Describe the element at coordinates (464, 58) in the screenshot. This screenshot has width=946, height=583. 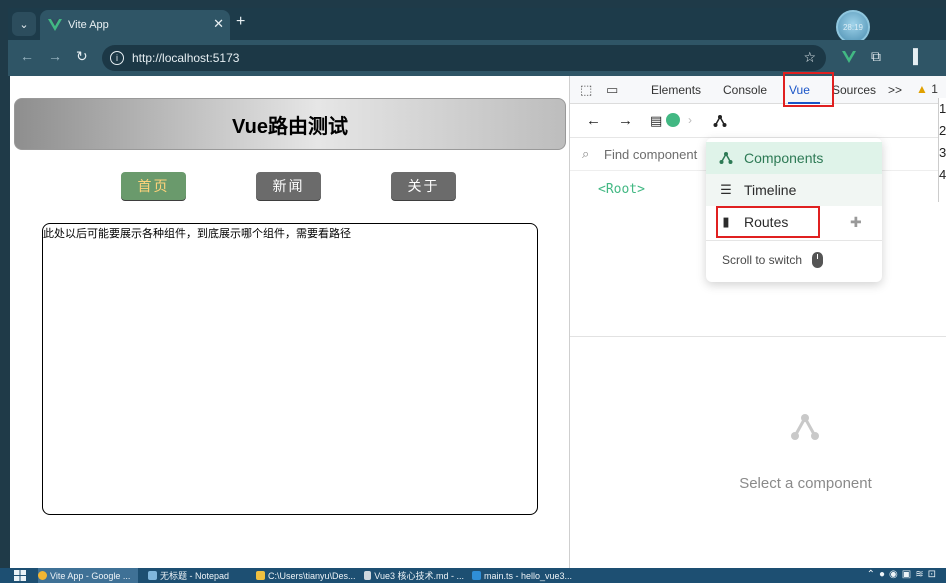
I see `address-bar: i http://localhost:5173 ☆` at that location.